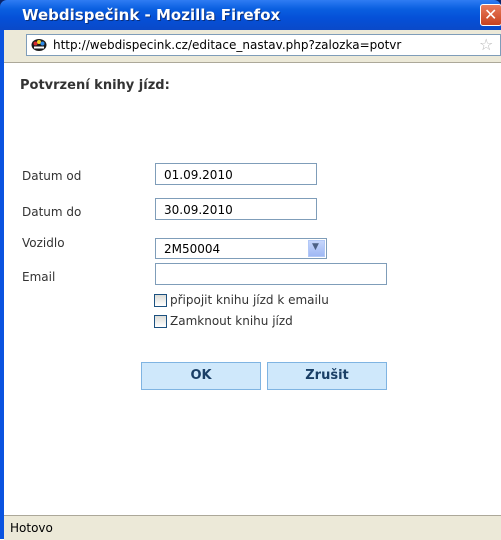 The height and width of the screenshot is (540, 501). I want to click on status-text: Hotovo, so click(31, 528).